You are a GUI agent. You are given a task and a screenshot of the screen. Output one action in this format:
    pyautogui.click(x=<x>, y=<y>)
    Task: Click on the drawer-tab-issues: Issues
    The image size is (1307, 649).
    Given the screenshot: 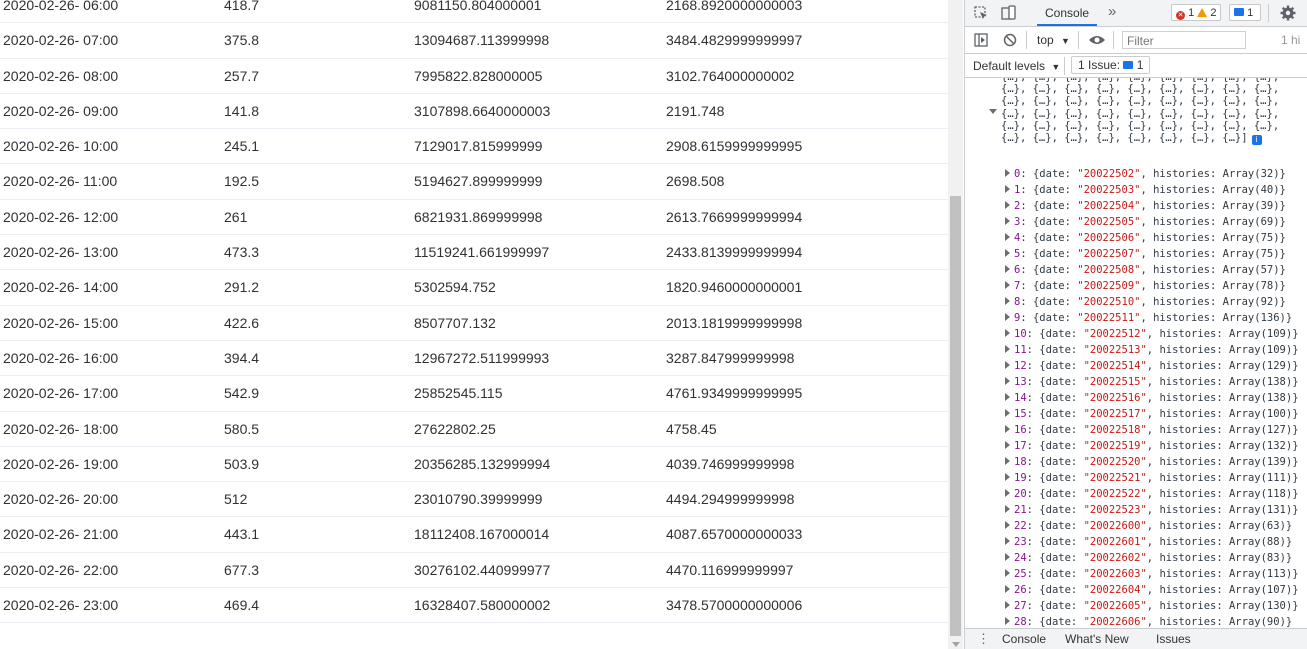 What is the action you would take?
    pyautogui.click(x=1173, y=639)
    